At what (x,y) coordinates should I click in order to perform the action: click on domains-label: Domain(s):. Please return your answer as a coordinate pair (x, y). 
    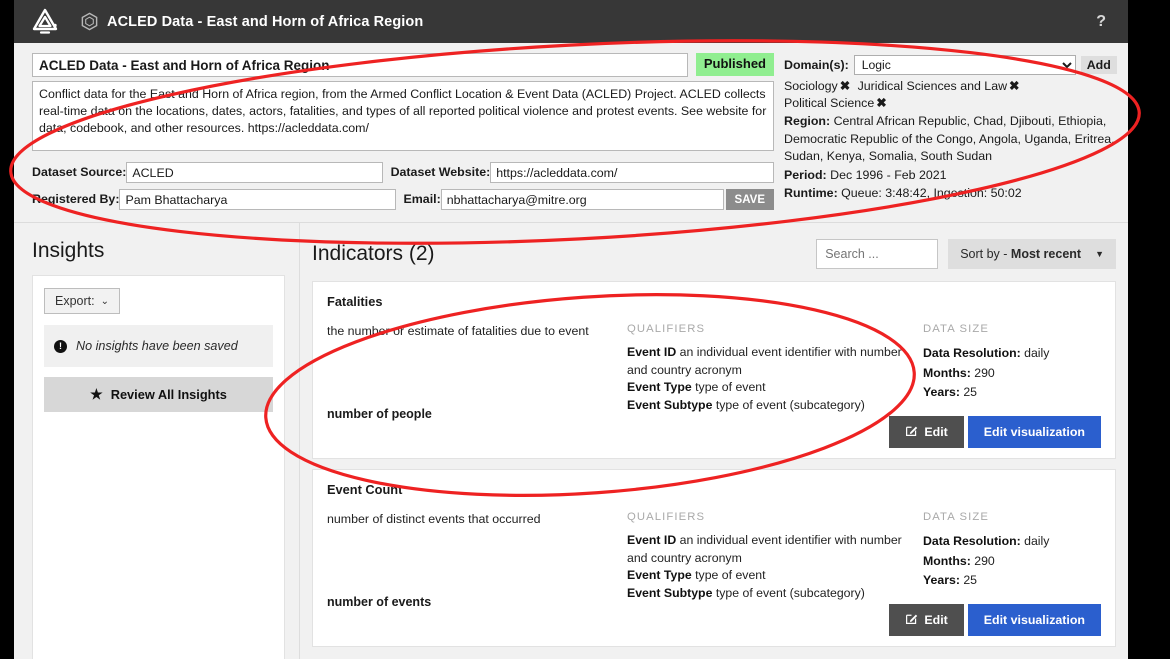
    Looking at the image, I should click on (816, 65).